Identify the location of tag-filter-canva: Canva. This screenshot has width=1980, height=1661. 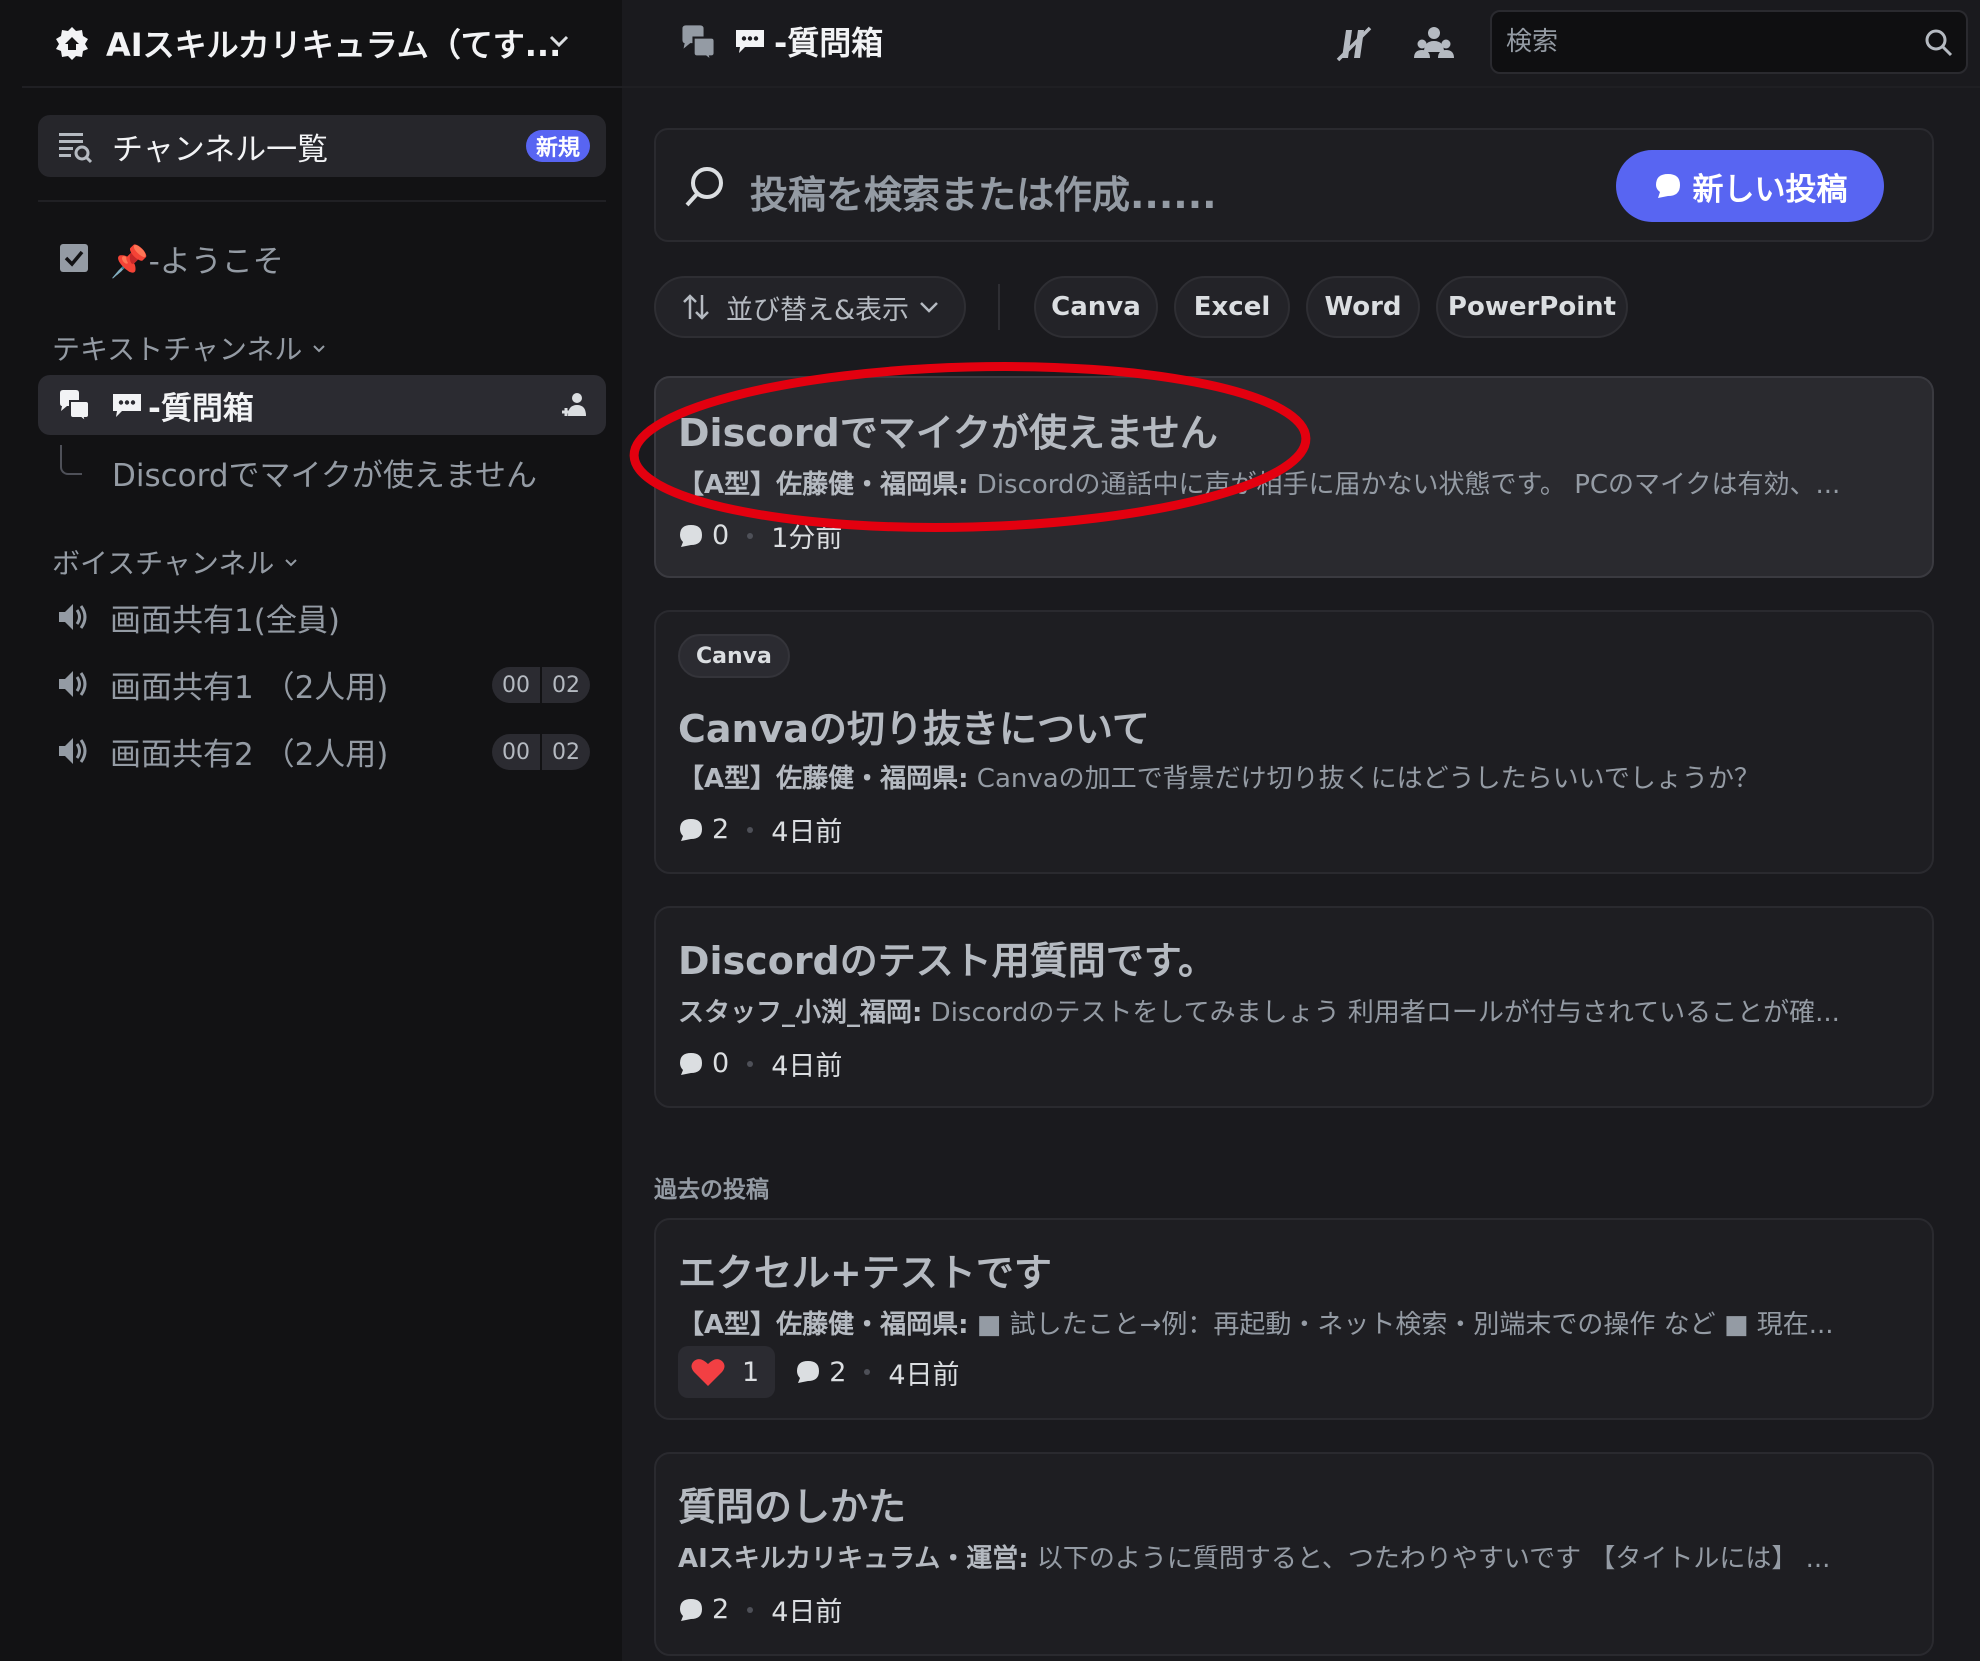
(1096, 307).